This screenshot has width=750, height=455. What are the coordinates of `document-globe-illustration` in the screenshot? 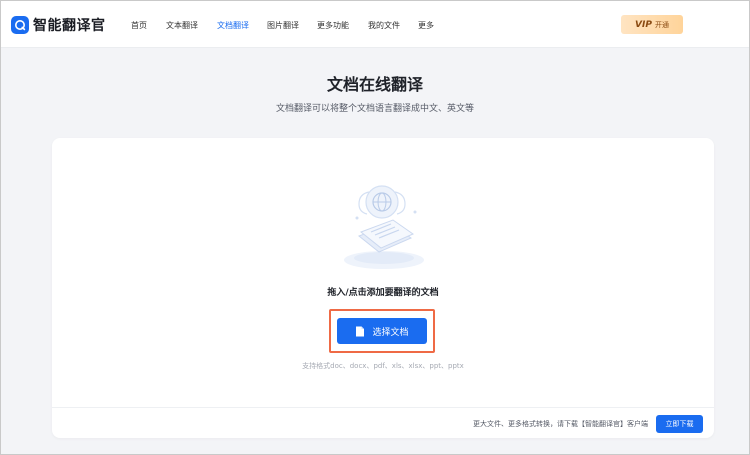 It's located at (384, 224).